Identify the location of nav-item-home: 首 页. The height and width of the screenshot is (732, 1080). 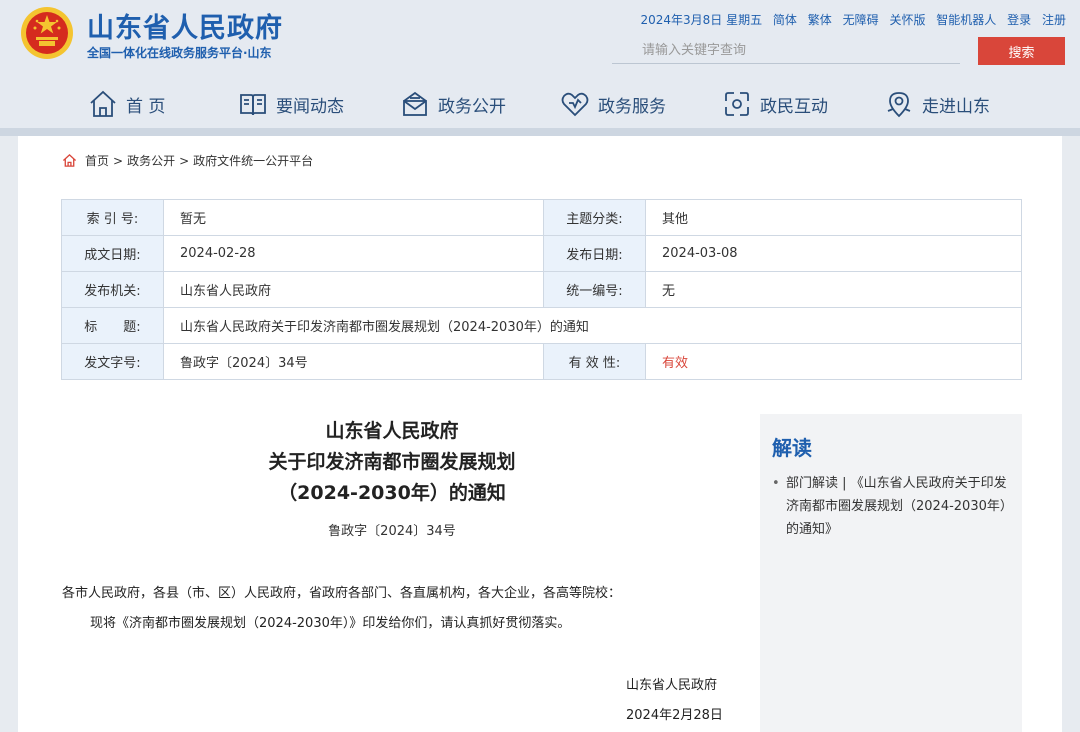
(126, 104).